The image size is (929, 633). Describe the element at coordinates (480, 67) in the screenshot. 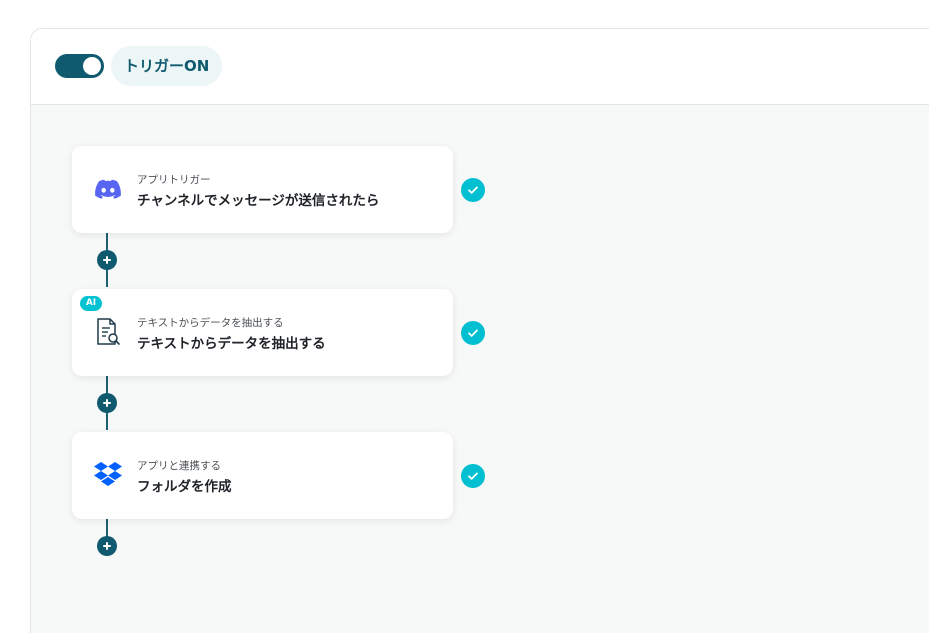

I see `panel-header: トリガーON` at that location.